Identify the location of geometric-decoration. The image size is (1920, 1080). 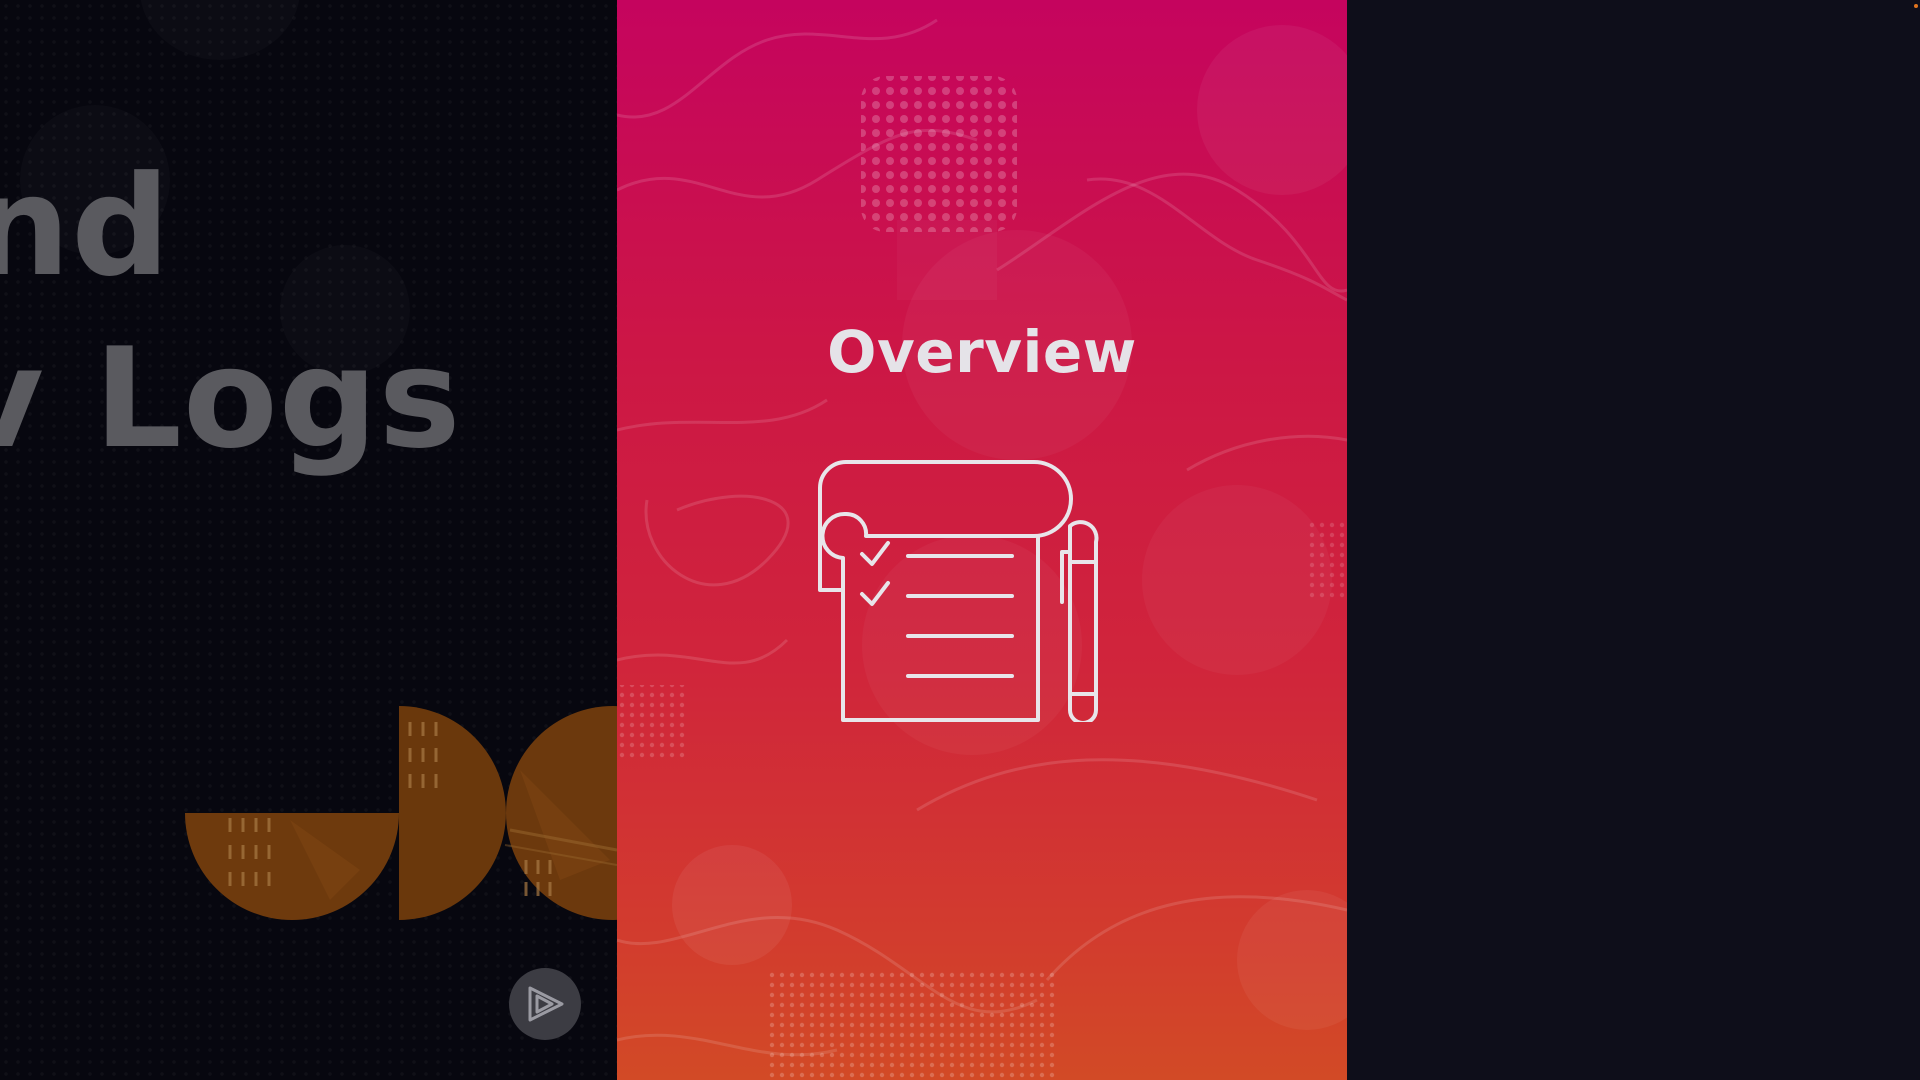
(401, 813).